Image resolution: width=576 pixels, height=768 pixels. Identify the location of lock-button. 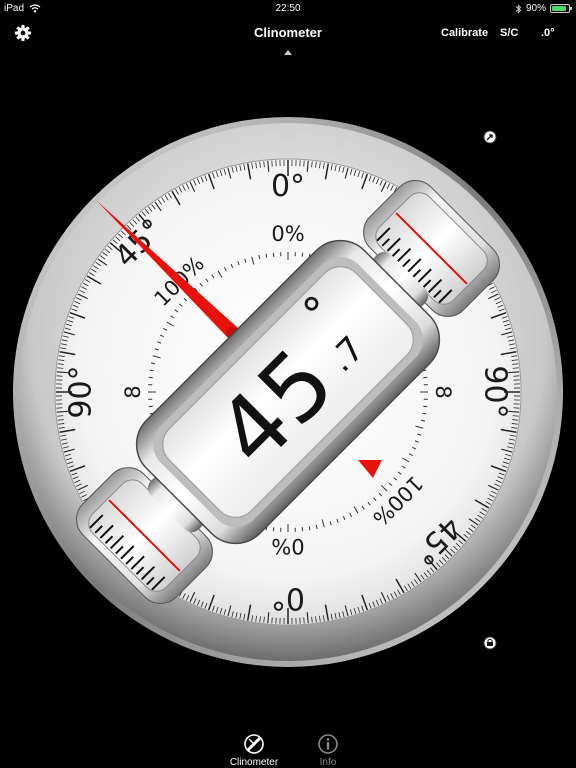
(490, 643).